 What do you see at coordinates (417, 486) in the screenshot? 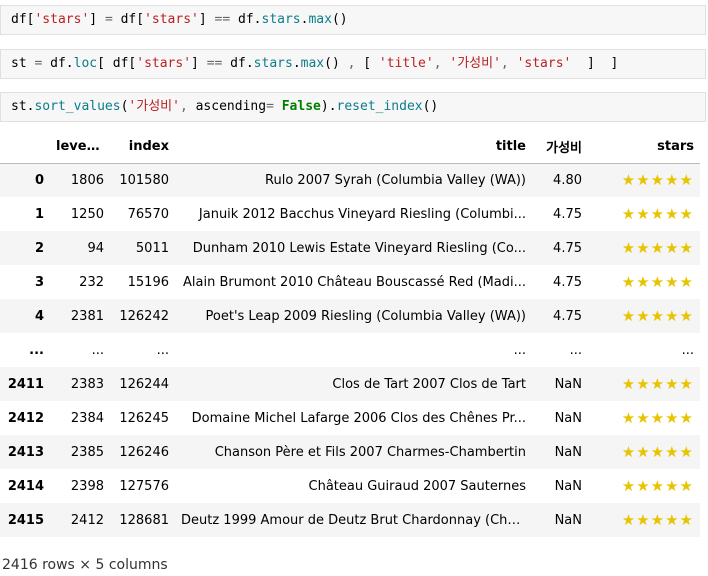
I see `row-title: Château Guiraud 2007 Sauternes` at bounding box center [417, 486].